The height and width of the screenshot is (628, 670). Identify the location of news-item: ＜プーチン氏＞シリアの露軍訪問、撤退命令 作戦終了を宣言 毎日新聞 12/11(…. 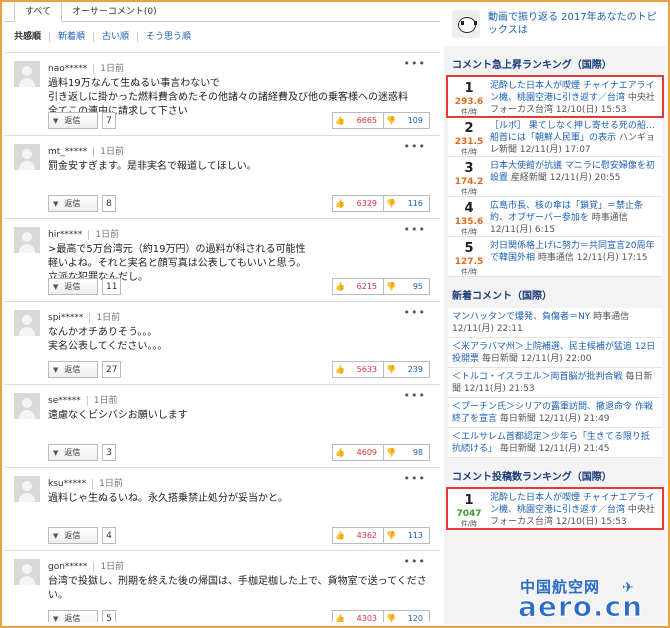
(555, 413).